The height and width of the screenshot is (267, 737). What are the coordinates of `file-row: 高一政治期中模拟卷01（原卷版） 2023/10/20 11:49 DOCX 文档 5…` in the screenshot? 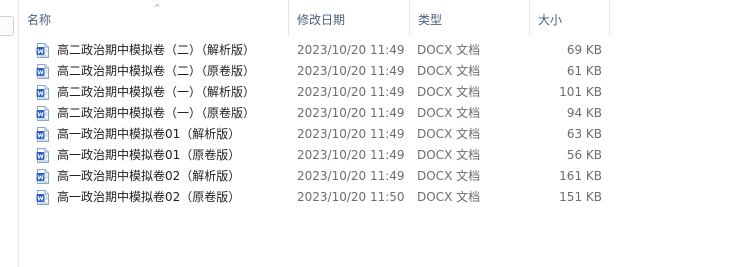 It's located at (378, 155).